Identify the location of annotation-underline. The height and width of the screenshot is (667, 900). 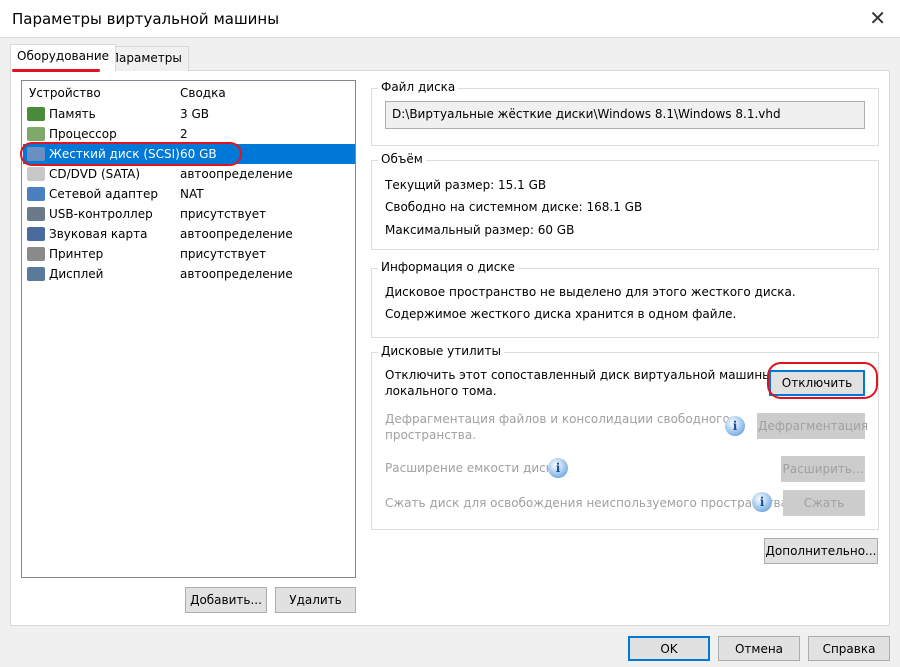
(56, 70).